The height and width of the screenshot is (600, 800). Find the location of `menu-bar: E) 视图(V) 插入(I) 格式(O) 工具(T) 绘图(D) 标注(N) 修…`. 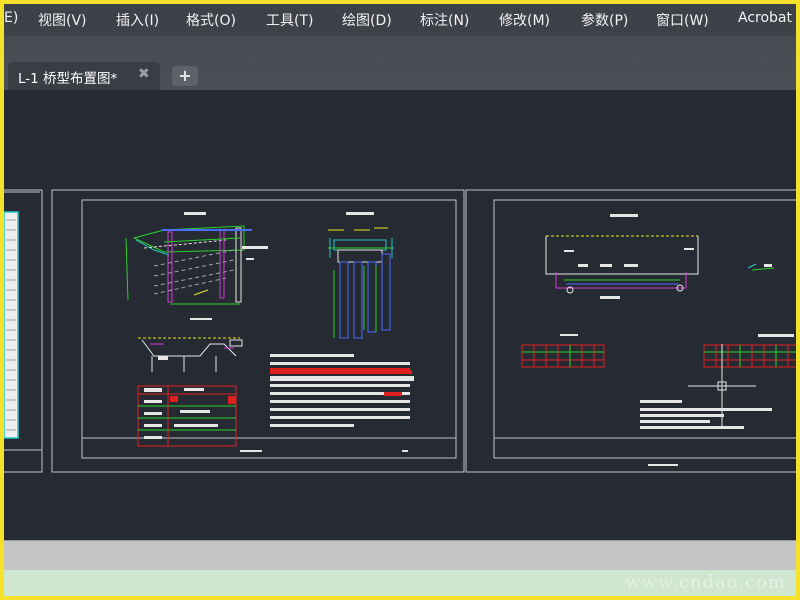

menu-bar: E) 视图(V) 插入(I) 格式(O) 工具(T) 绘图(D) 标注(N) 修… is located at coordinates (400, 20).